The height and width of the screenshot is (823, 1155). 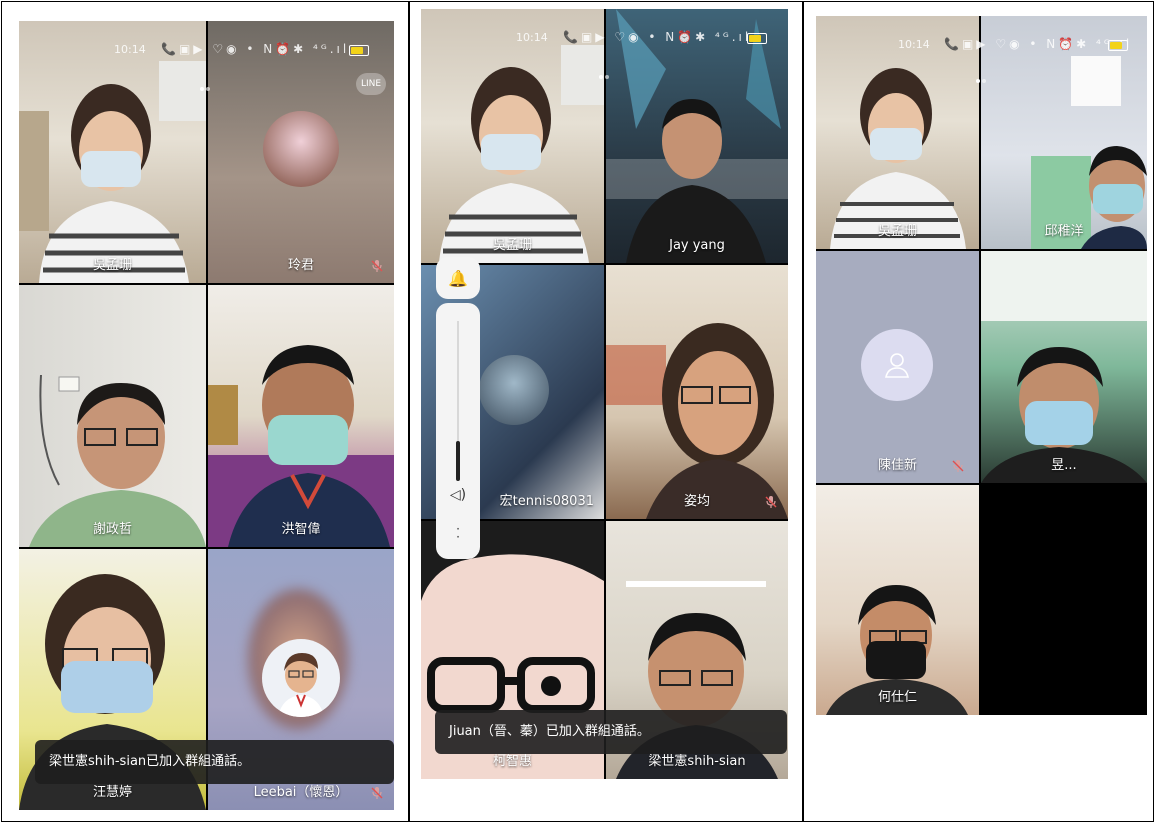 I want to click on participant-name: 洪智偉, so click(x=301, y=529).